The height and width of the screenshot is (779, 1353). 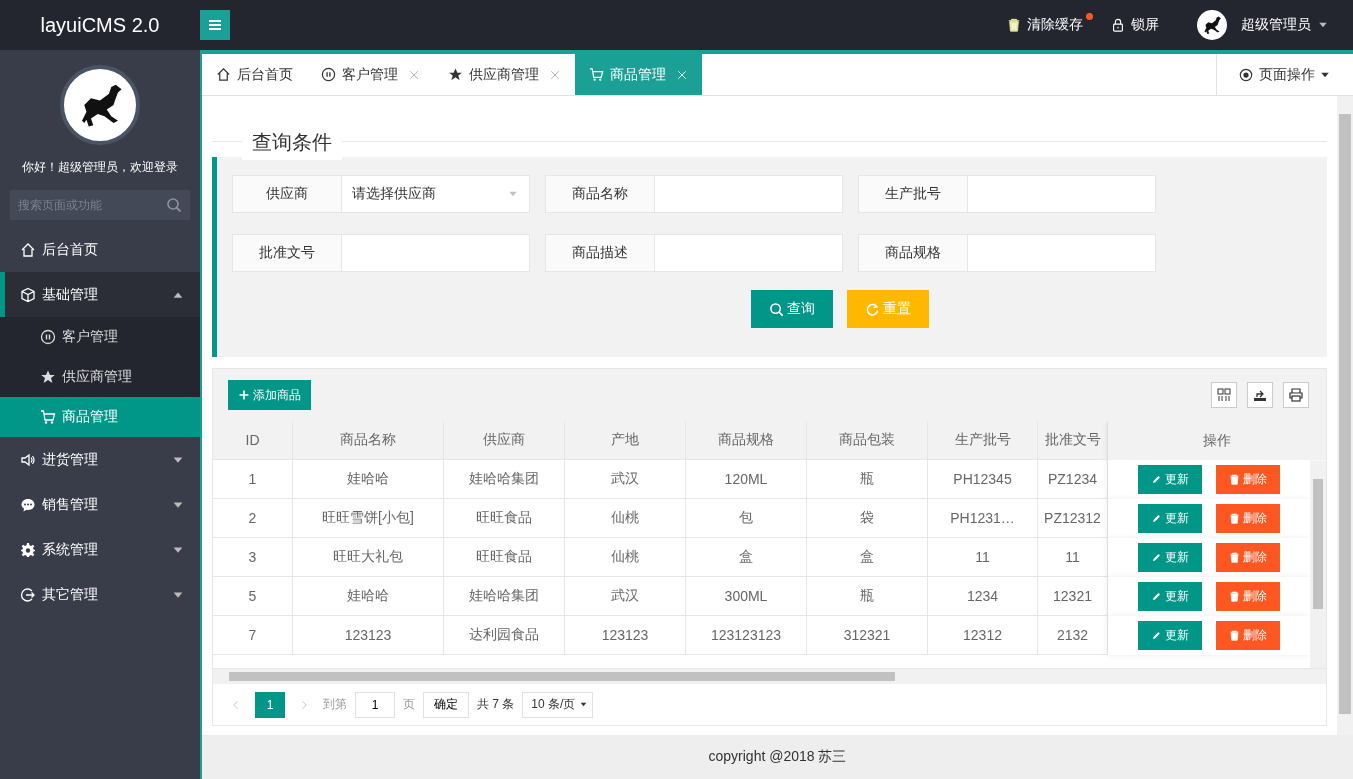 I want to click on gear-icon, so click(x=28, y=549).